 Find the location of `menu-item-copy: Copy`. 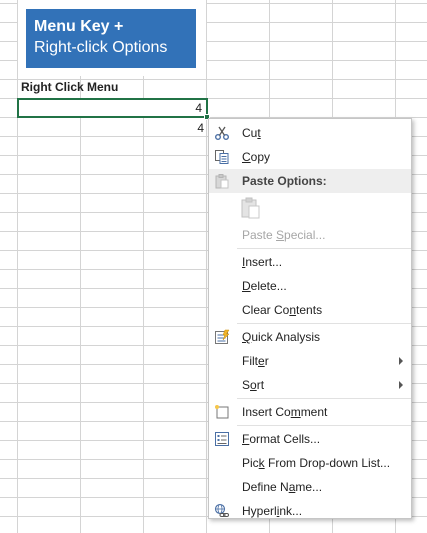

menu-item-copy: Copy is located at coordinates (310, 157).